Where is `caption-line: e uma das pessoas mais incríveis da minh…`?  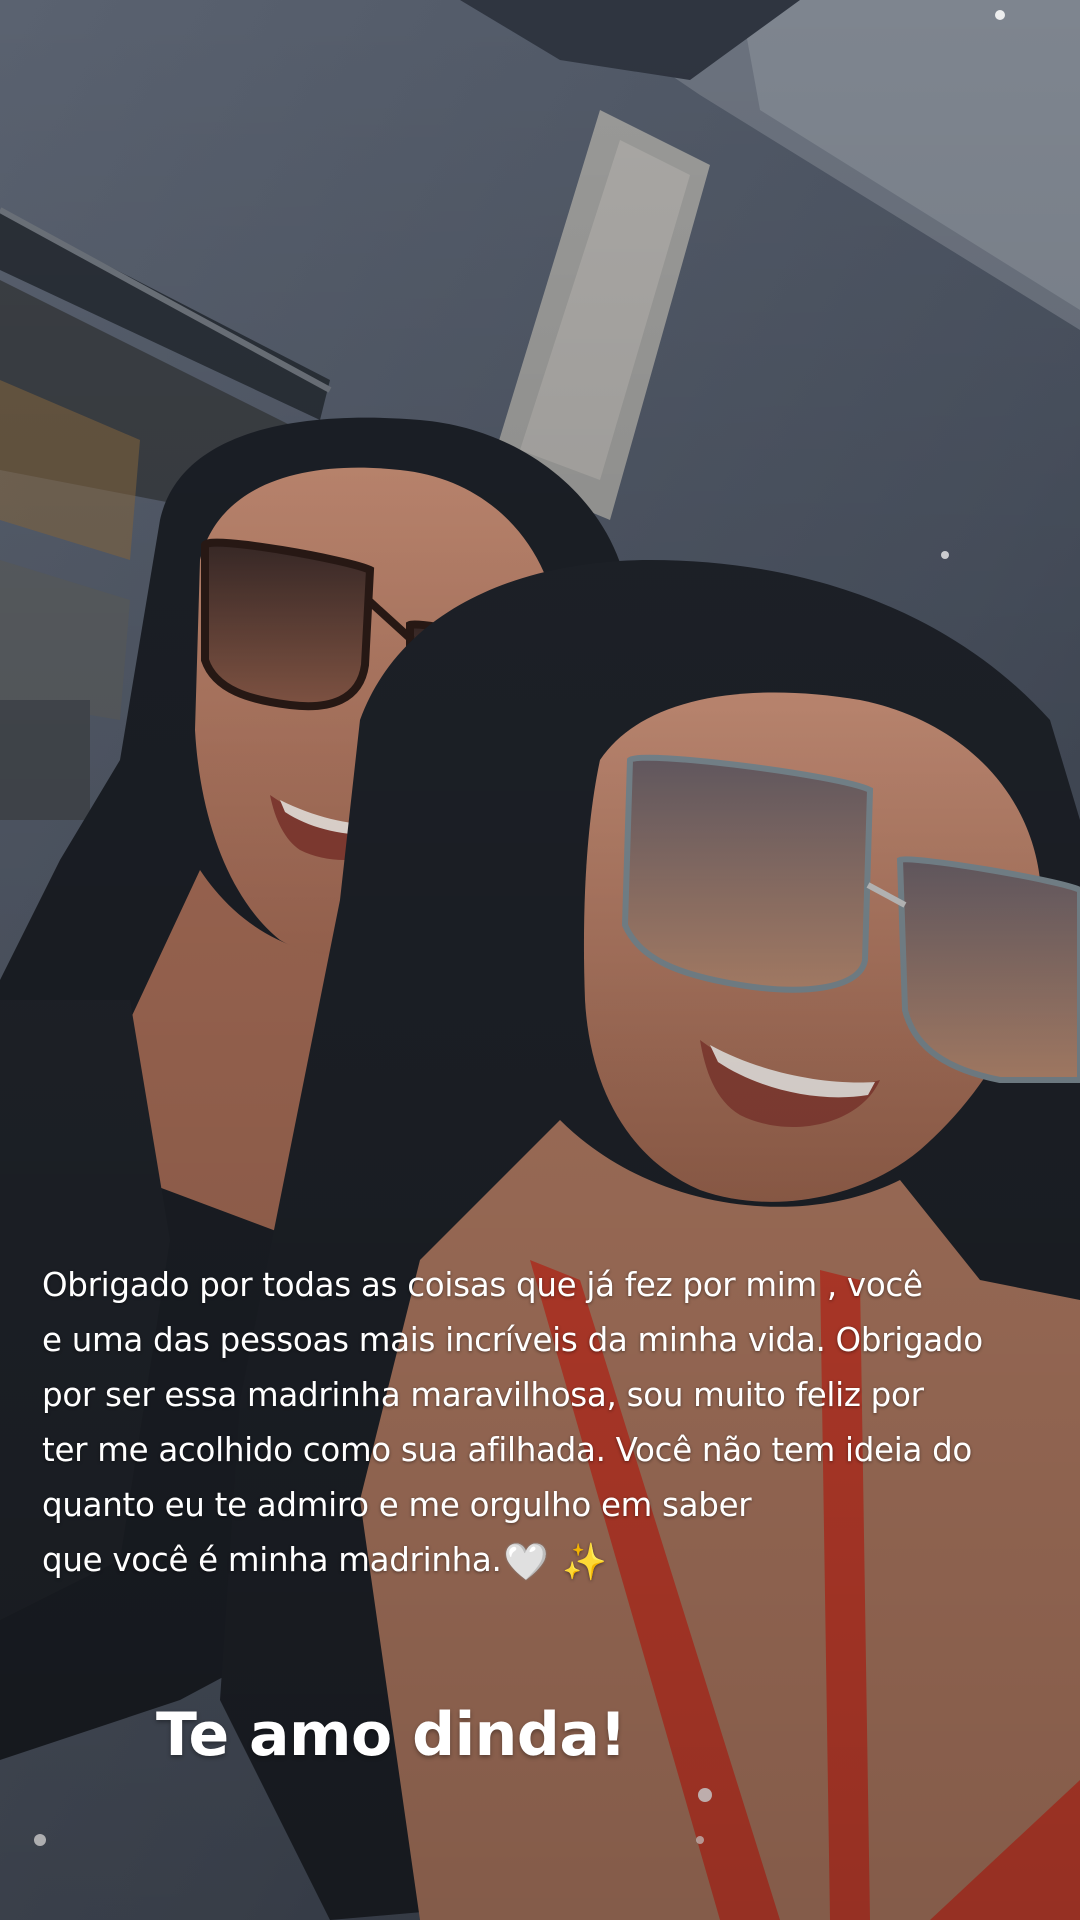
caption-line: e uma das pessoas mais incríveis da minh… is located at coordinates (512, 1340).